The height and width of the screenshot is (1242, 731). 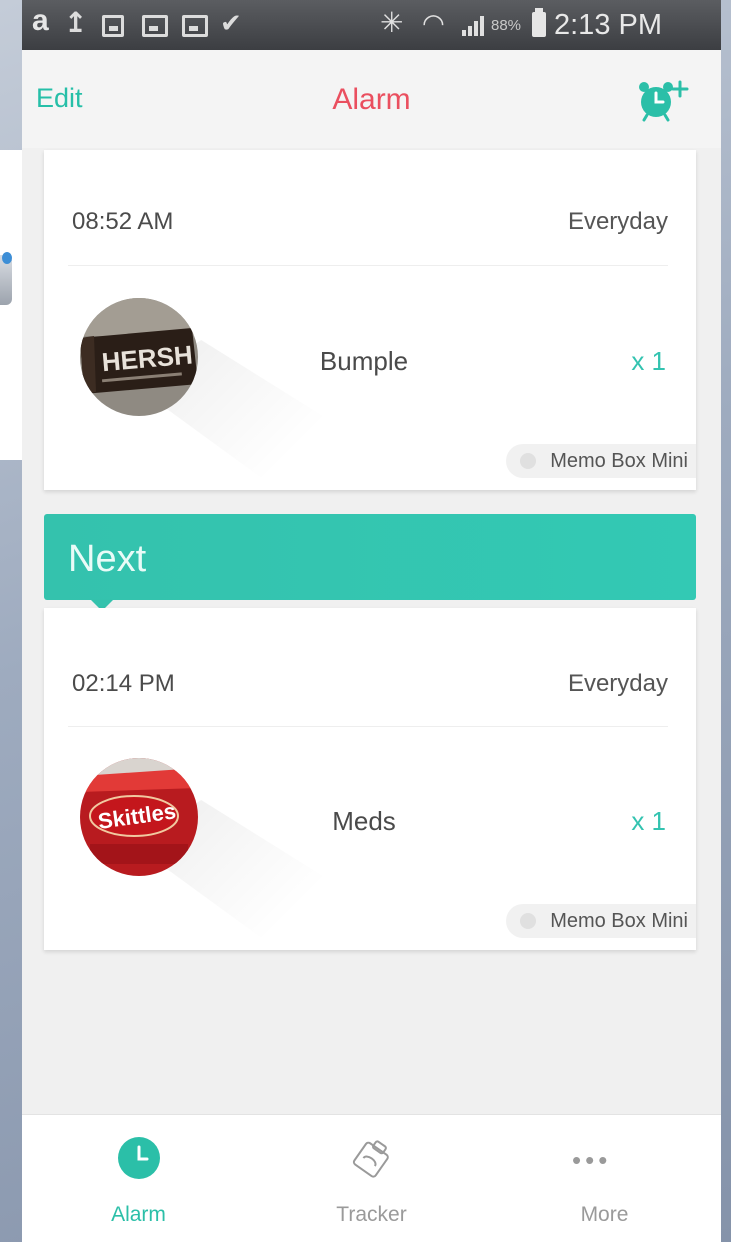 I want to click on nav-tab-more: ••• More, so click(x=604, y=1178).